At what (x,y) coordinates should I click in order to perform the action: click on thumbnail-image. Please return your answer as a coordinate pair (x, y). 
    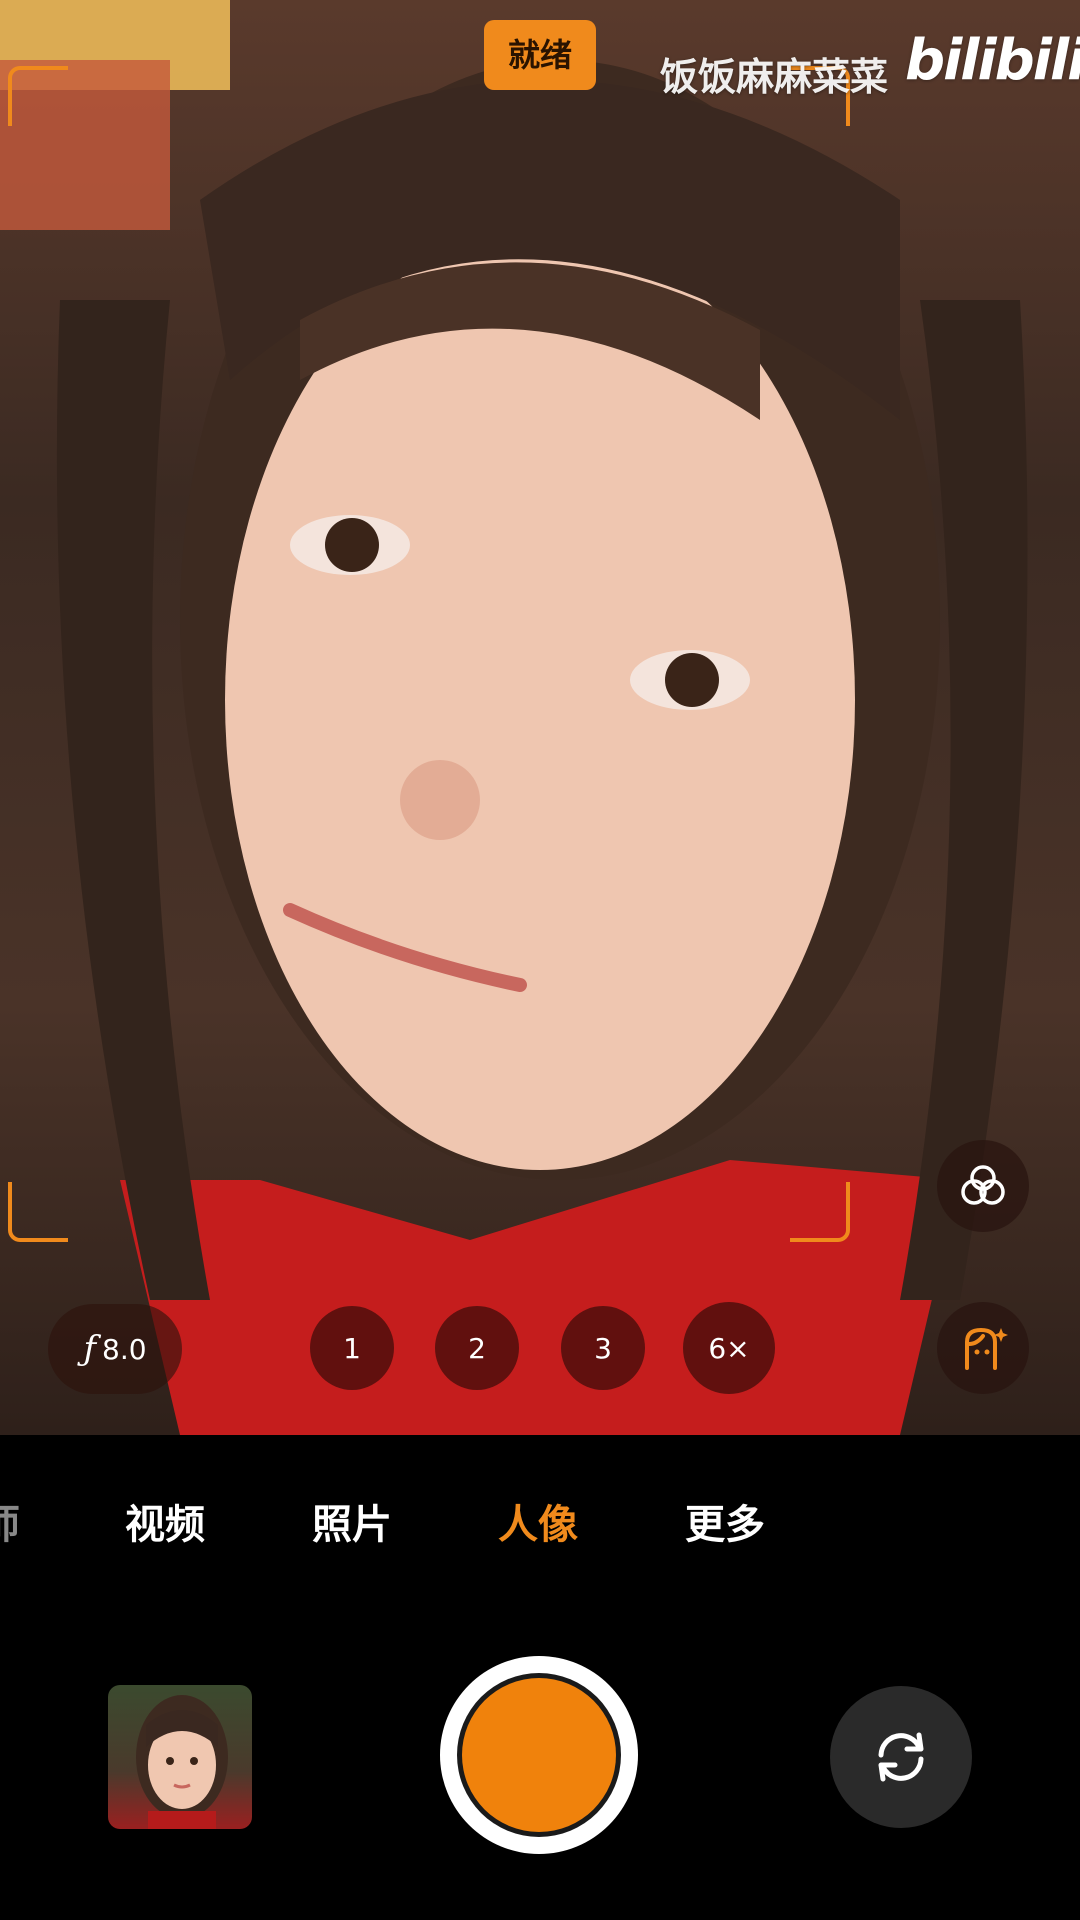
    Looking at the image, I should click on (182, 1762).